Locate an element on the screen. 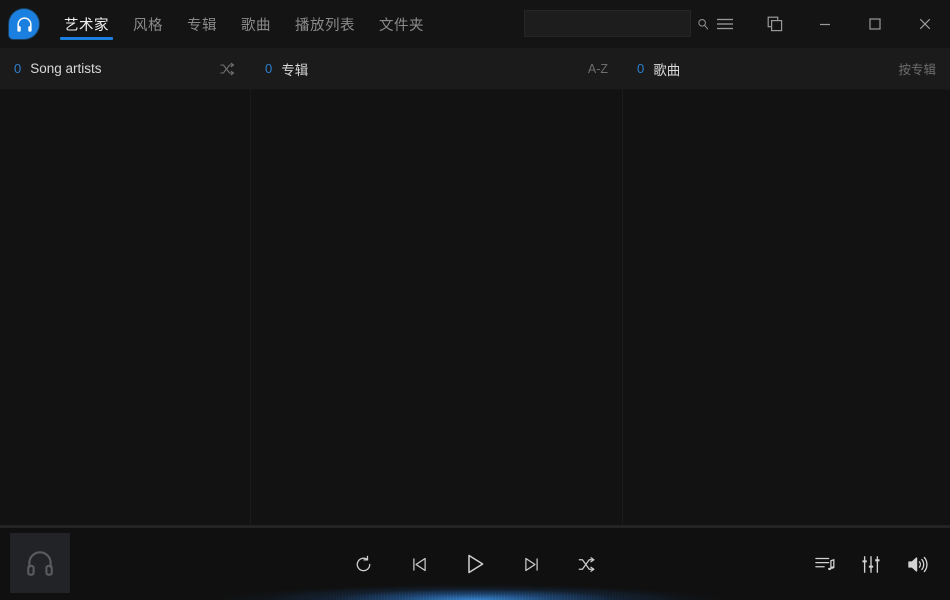 Image resolution: width=950 pixels, height=600 pixels. app-logo is located at coordinates (24, 24).